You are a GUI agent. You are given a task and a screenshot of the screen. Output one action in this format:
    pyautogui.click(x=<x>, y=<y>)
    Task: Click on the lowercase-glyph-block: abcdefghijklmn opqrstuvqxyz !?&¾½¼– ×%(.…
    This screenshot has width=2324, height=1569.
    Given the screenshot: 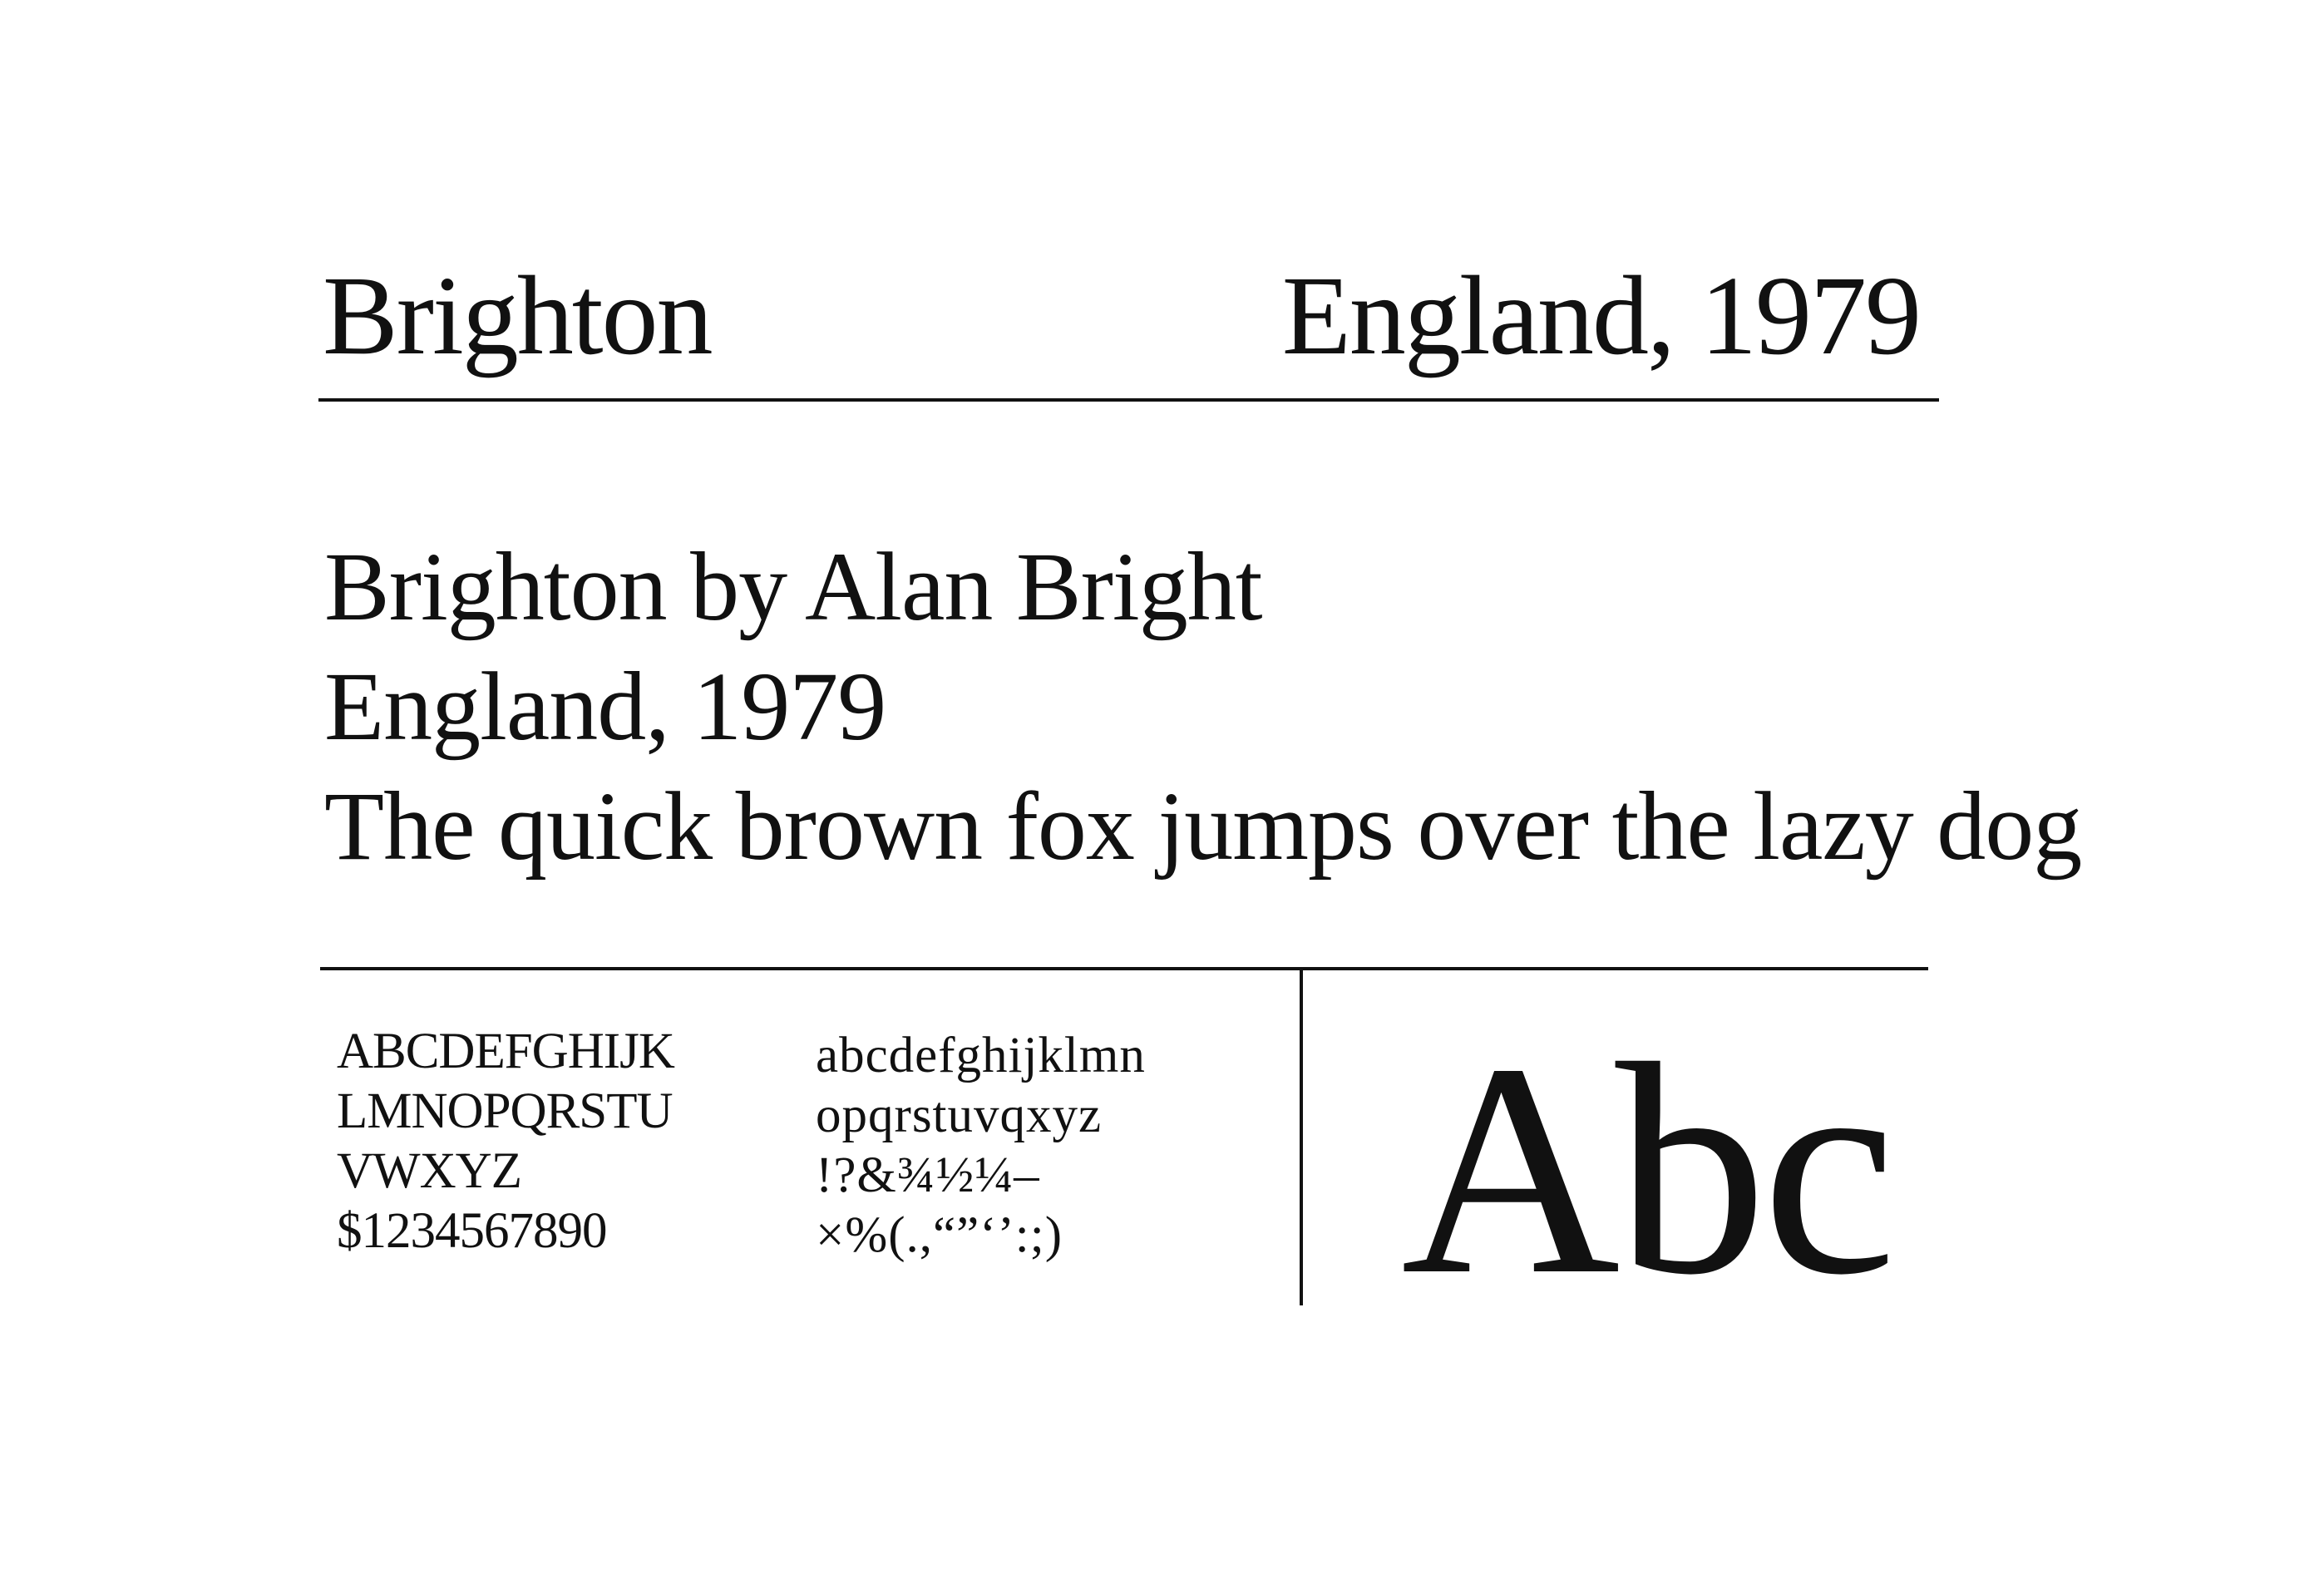 What is the action you would take?
    pyautogui.click(x=981, y=1146)
    